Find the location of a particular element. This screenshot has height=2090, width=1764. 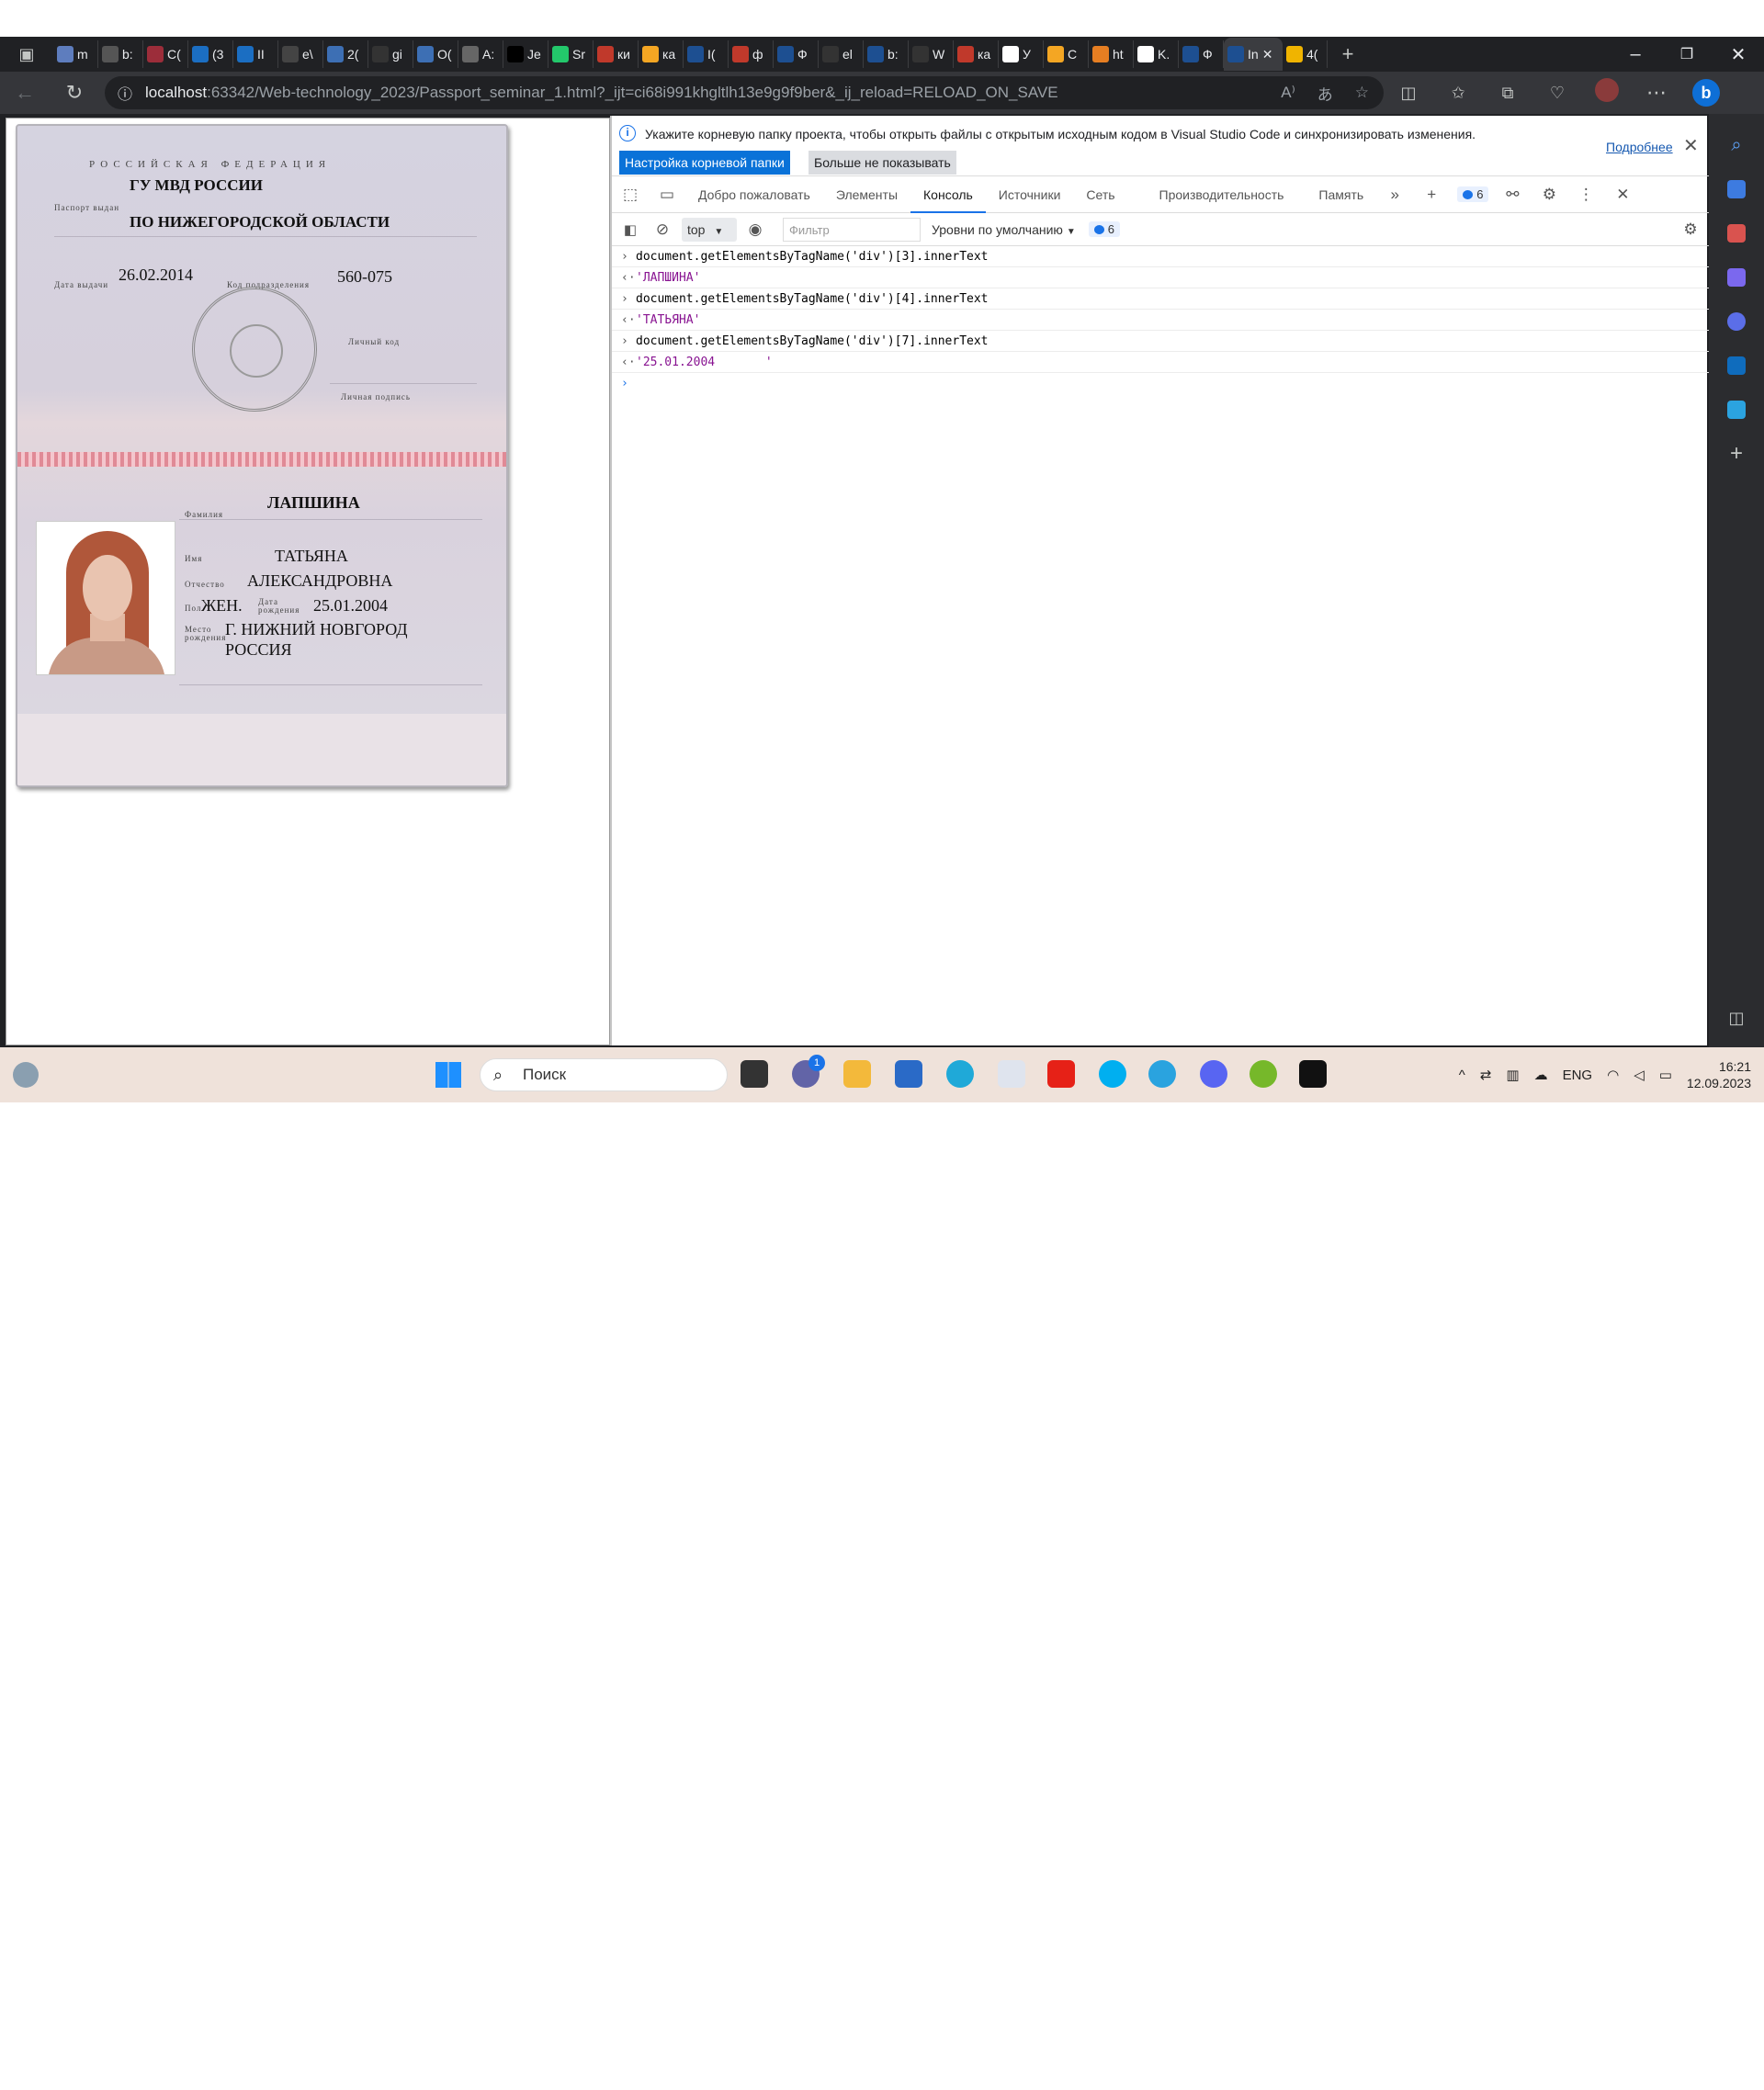

close-window-icon: ✕ is located at coordinates (1738, 54).